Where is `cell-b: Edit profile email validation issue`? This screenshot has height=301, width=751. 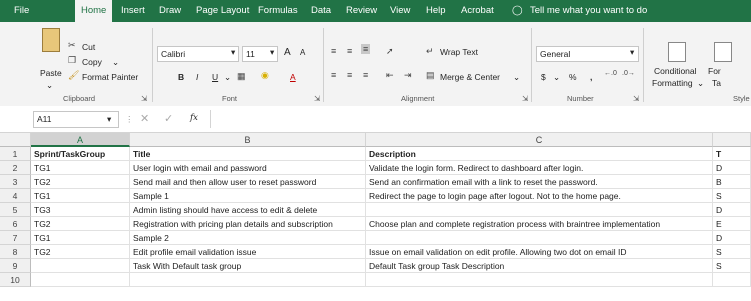 cell-b: Edit profile email validation issue is located at coordinates (248, 252).